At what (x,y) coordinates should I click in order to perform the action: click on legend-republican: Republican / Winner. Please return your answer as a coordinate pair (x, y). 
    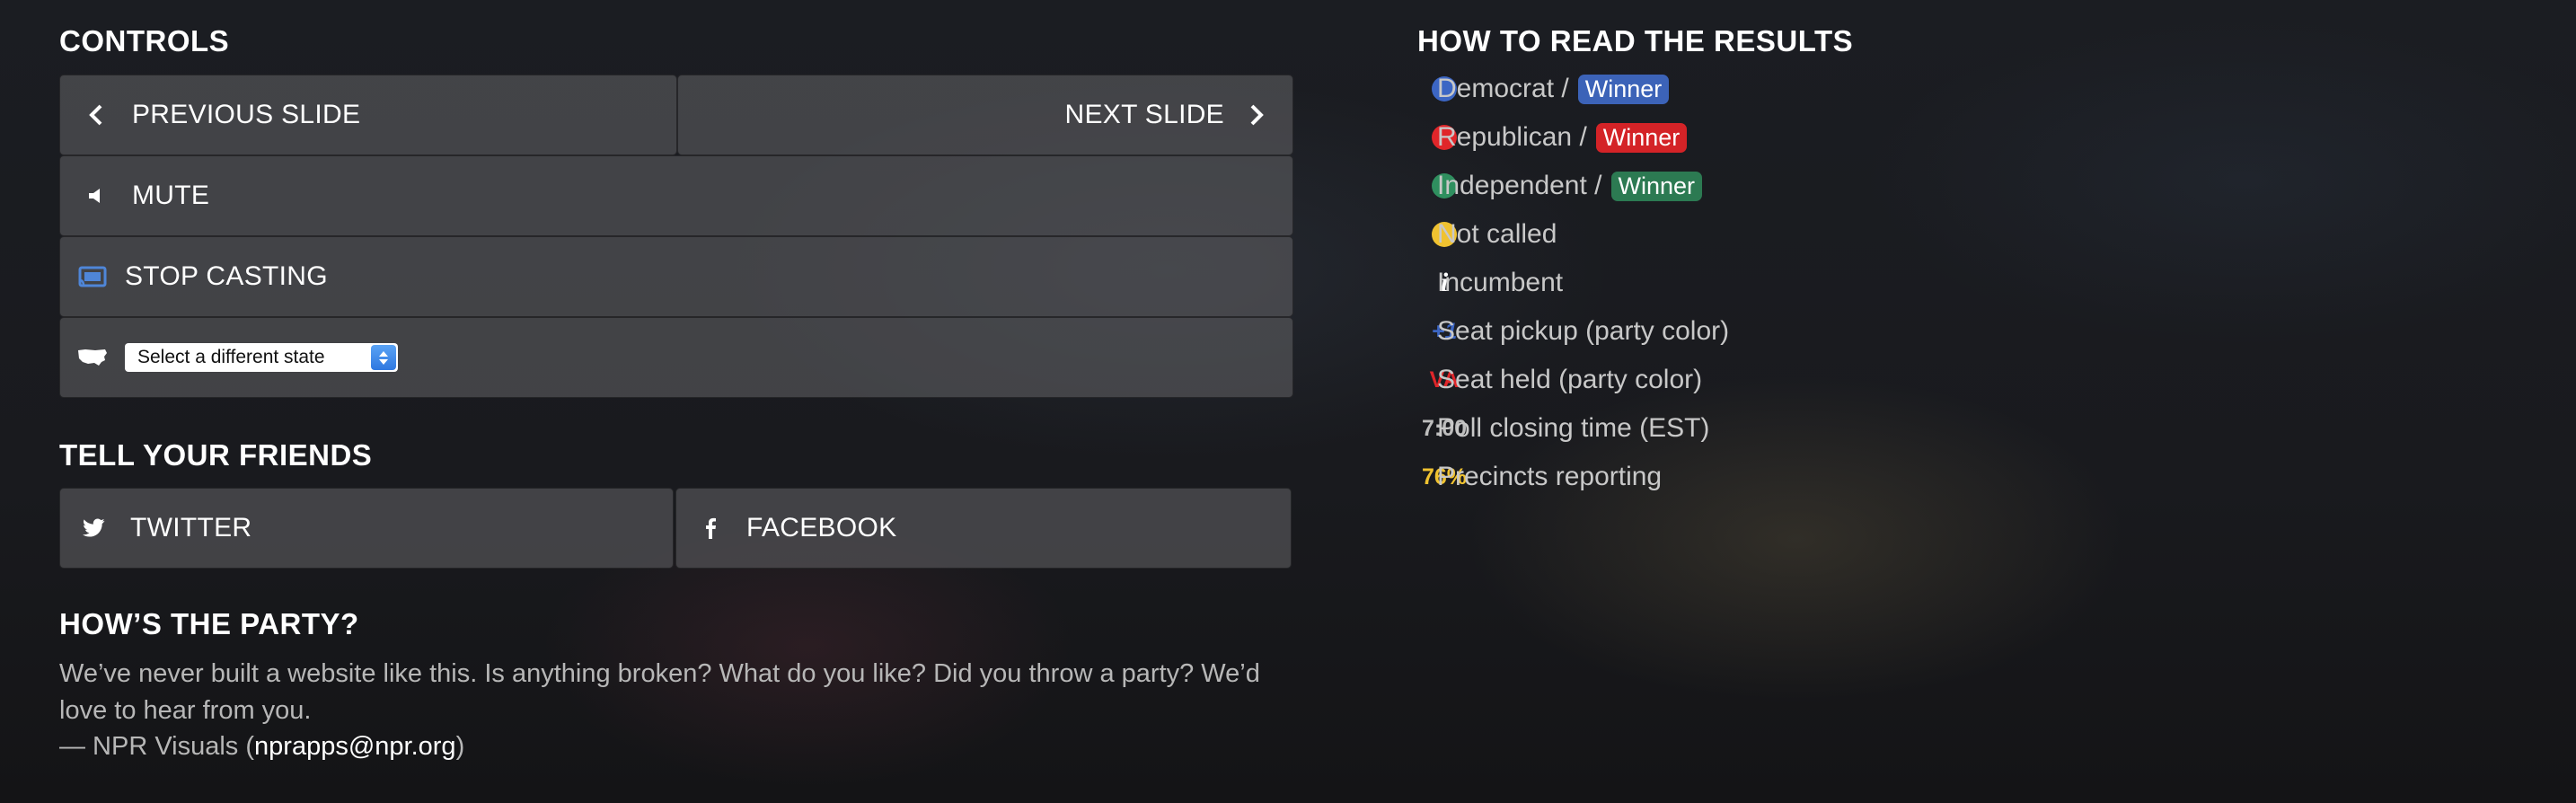
    Looking at the image, I should click on (1562, 137).